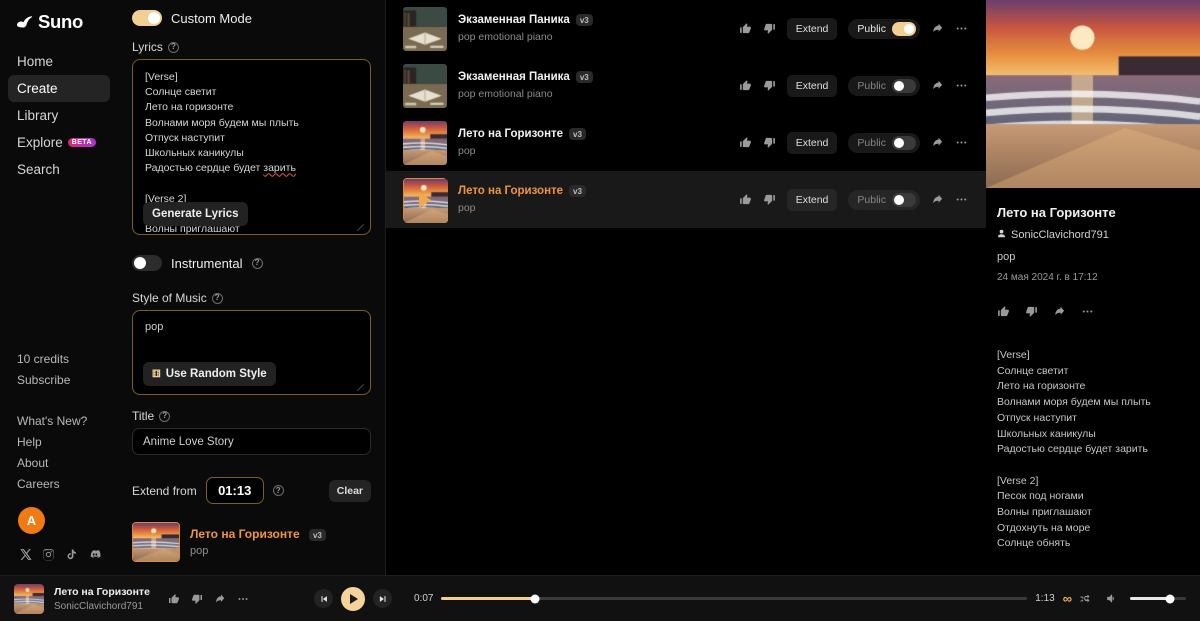  I want to click on lyrics-label: Lyrics, so click(147, 47).